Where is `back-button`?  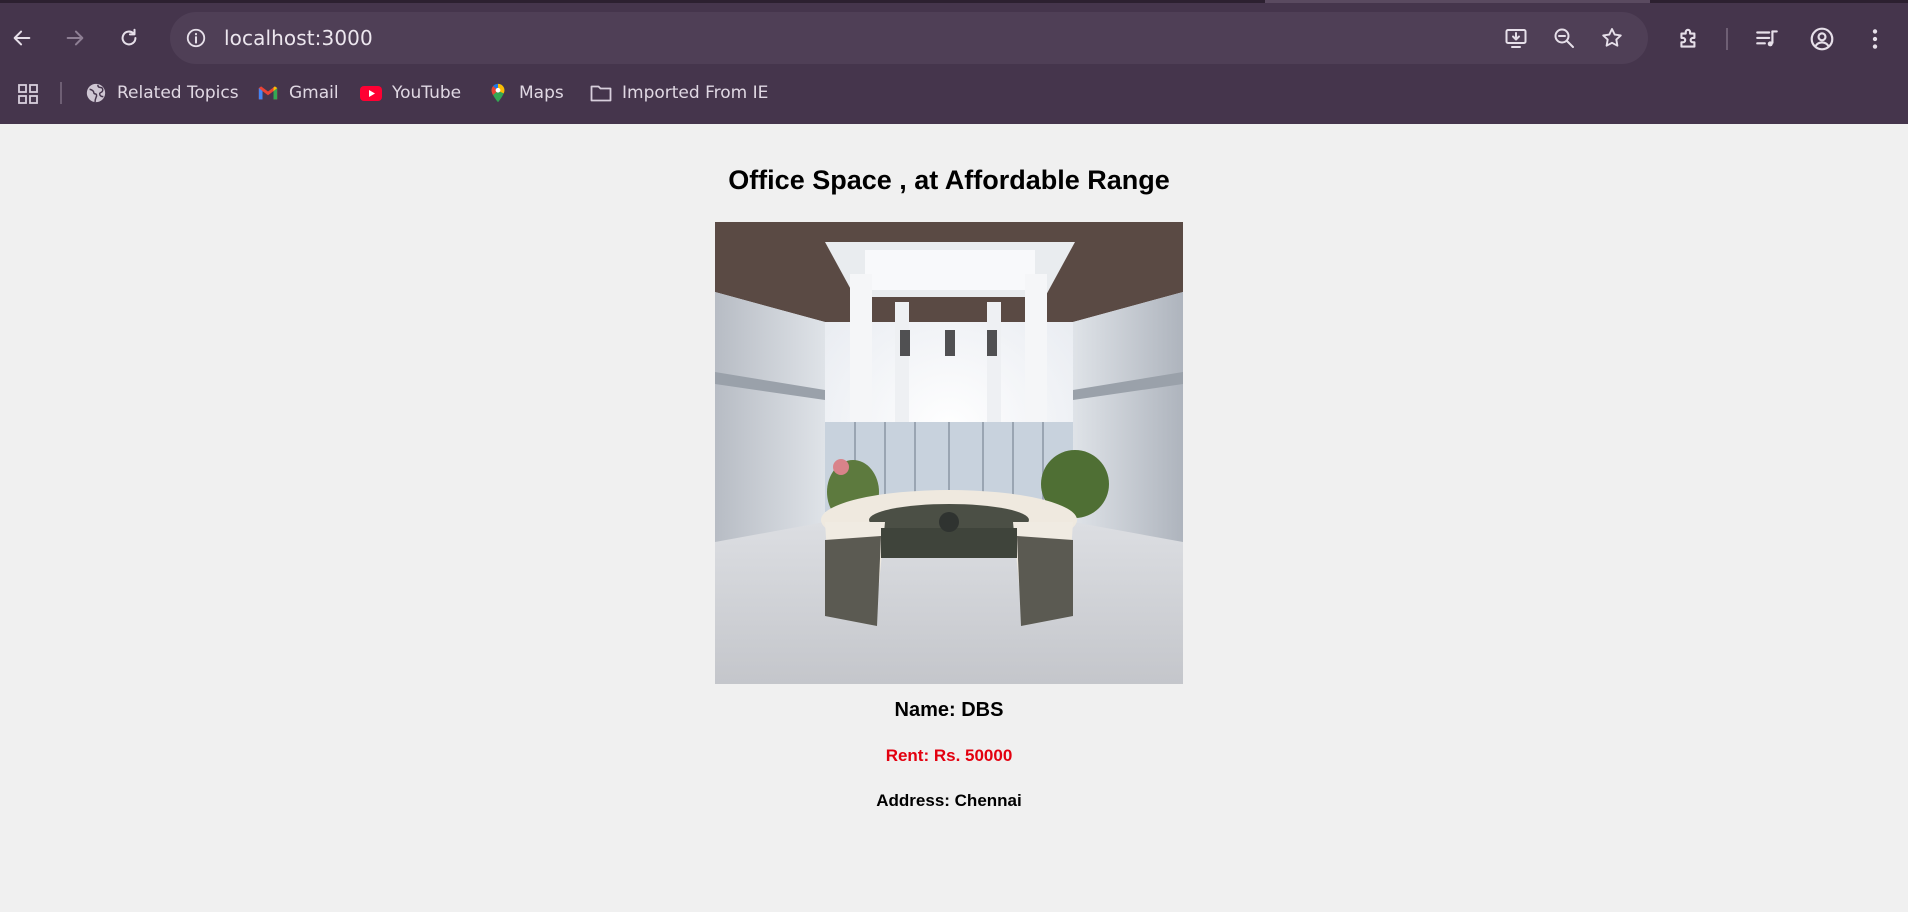
back-button is located at coordinates (22, 38).